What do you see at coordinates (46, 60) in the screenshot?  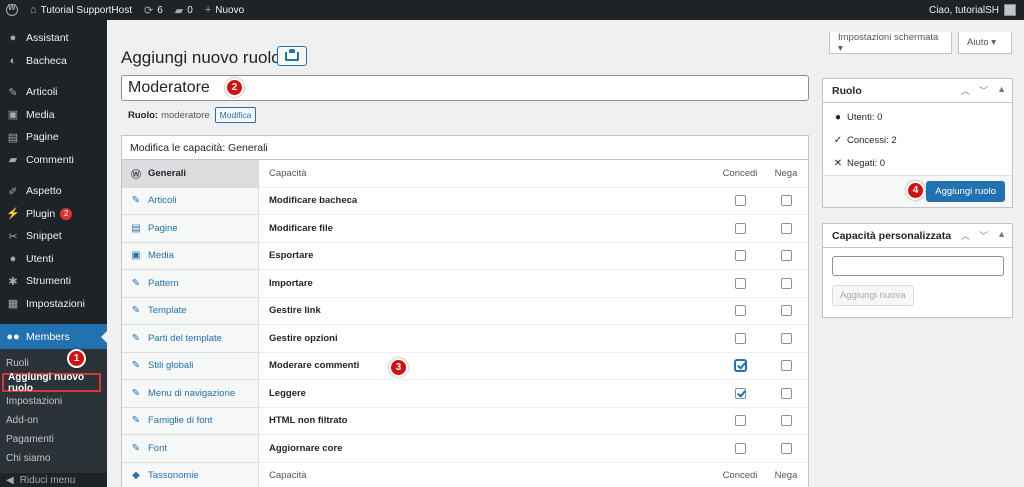 I see `sidebar-item-label: Bacheca` at bounding box center [46, 60].